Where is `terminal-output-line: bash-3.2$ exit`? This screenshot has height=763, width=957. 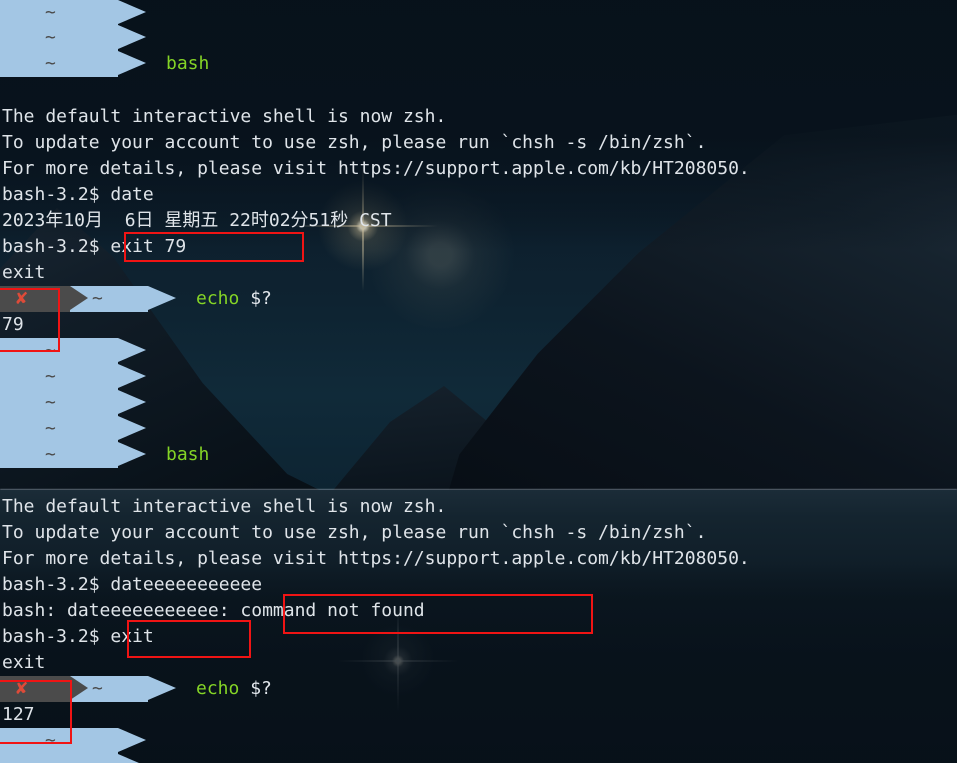 terminal-output-line: bash-3.2$ exit is located at coordinates (78, 636).